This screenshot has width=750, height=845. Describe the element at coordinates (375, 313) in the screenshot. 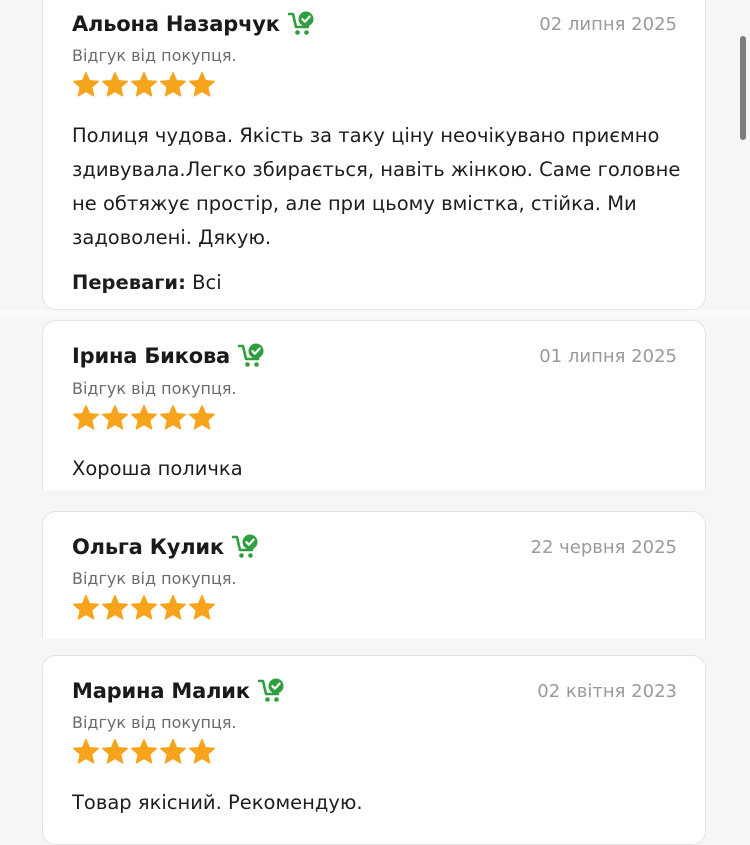

I see `separator-band` at that location.